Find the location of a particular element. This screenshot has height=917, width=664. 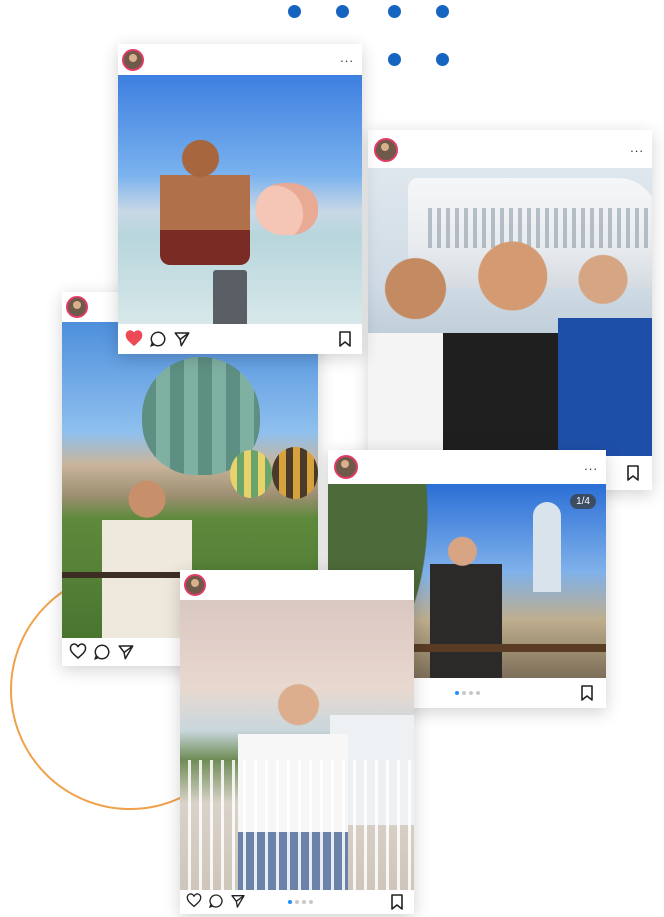

woman-figure is located at coordinates (466, 606).